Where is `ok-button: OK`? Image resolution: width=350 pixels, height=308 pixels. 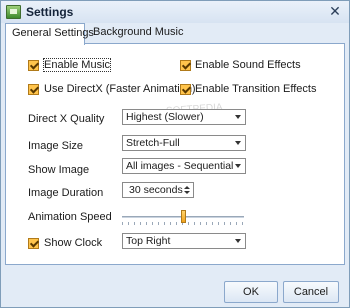
ok-button: OK is located at coordinates (251, 292).